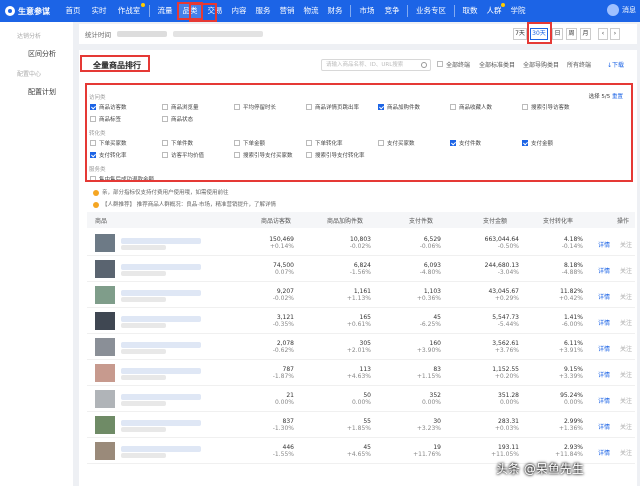 The width and height of the screenshot is (640, 486). What do you see at coordinates (573, 402) in the screenshot?
I see `cell-change: 0.00%` at bounding box center [573, 402].